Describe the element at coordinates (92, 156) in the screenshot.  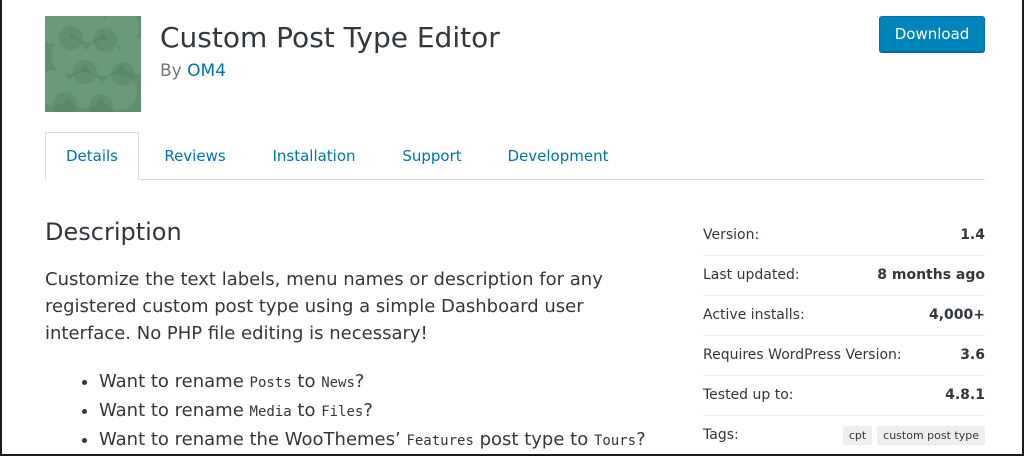
I see `tab-details: Details` at that location.